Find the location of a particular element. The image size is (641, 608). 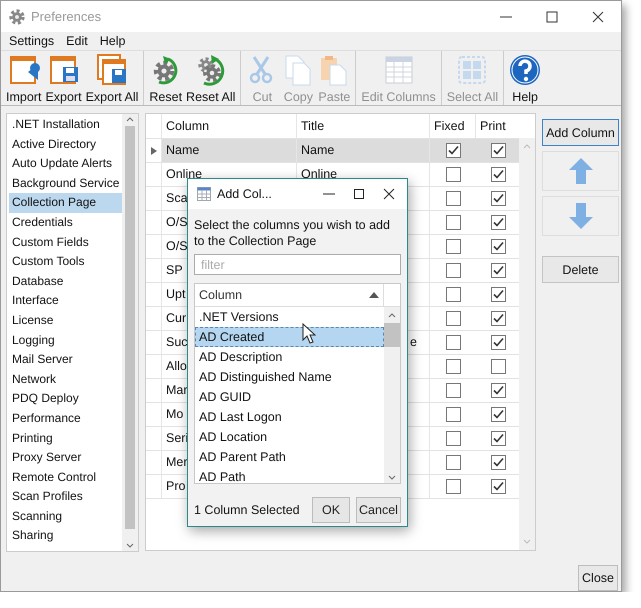

close-icon is located at coordinates (389, 194).